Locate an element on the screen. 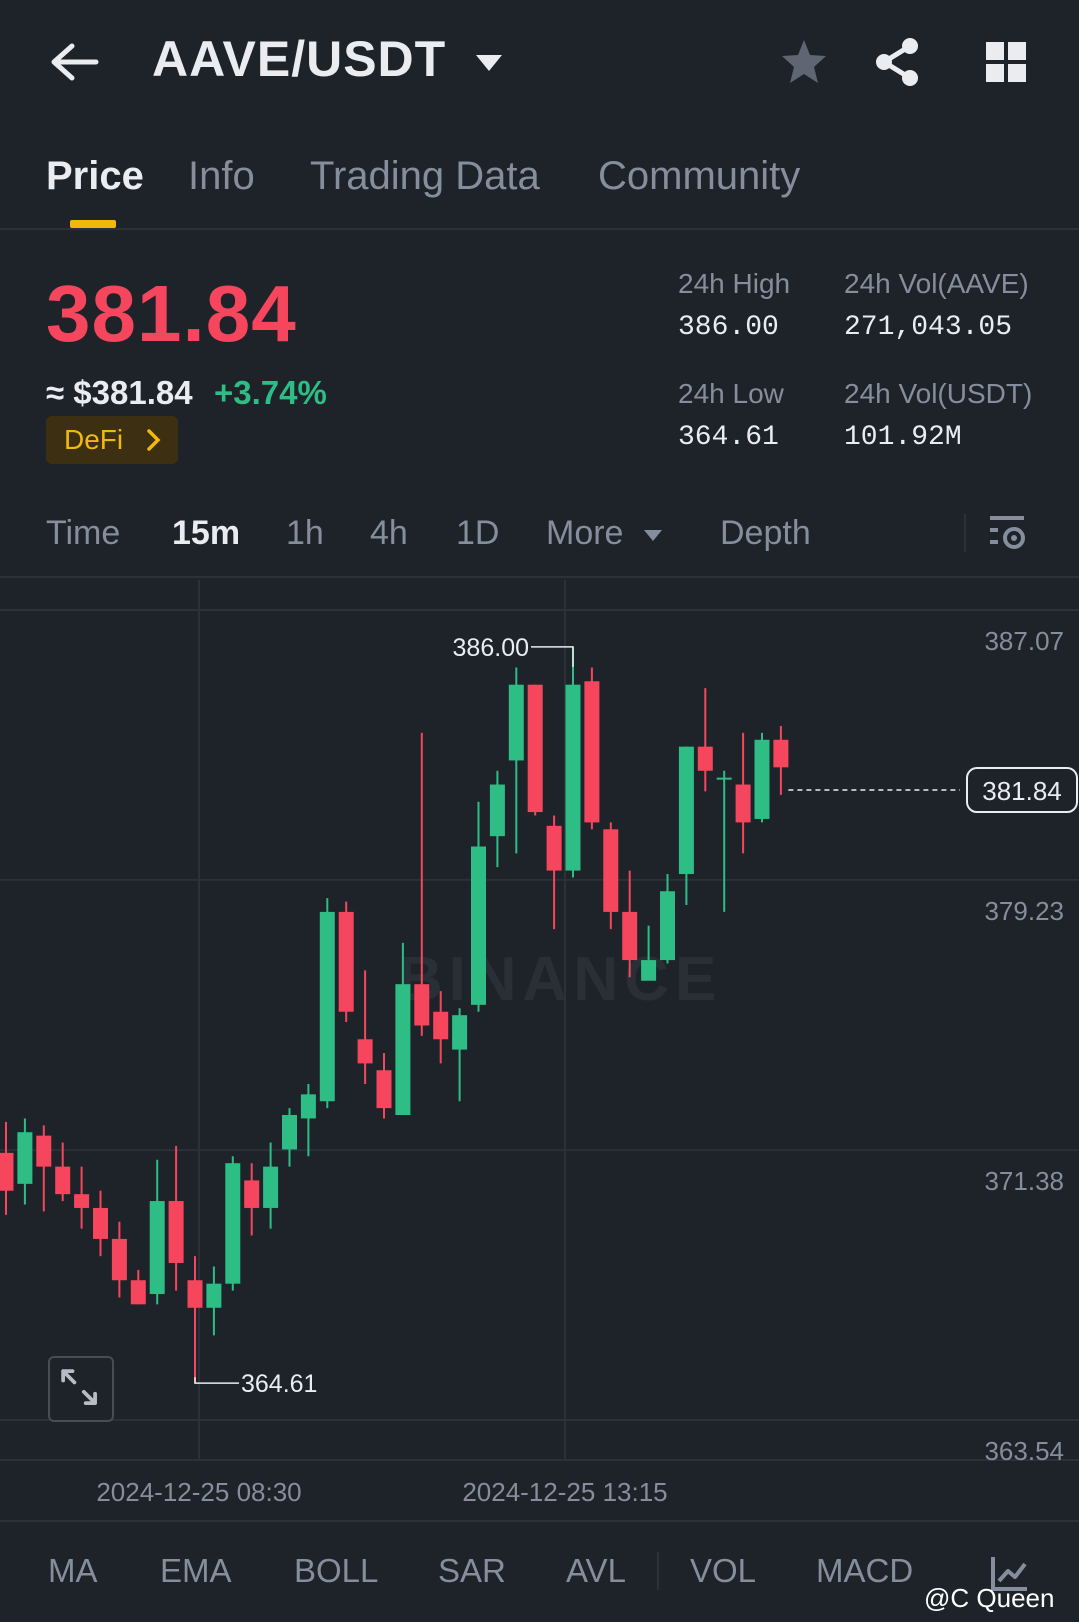 This screenshot has height=1622, width=1079. indicator-avl: AVL is located at coordinates (596, 1571).